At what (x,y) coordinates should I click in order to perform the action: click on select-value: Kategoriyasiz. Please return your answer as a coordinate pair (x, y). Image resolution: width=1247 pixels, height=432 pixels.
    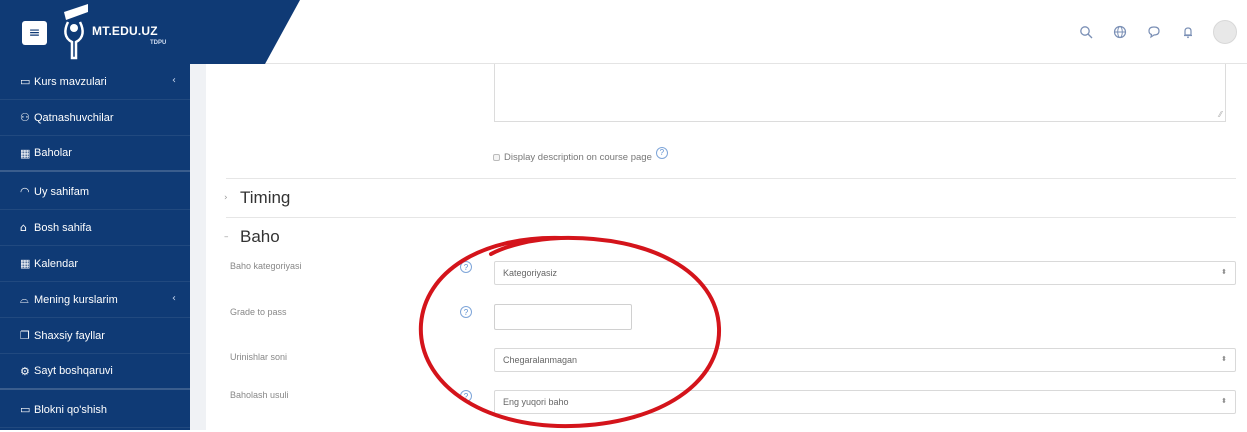
    Looking at the image, I should click on (530, 273).